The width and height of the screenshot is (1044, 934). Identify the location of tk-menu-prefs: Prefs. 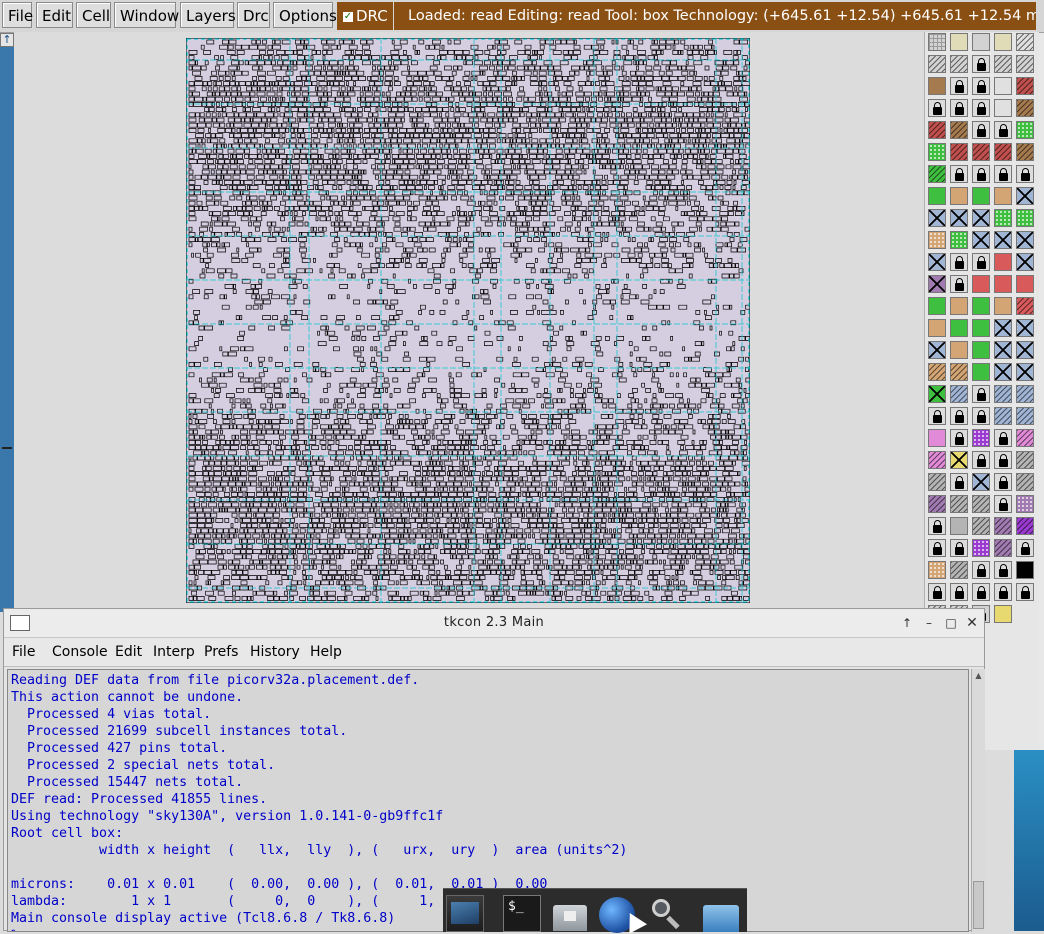
(221, 652).